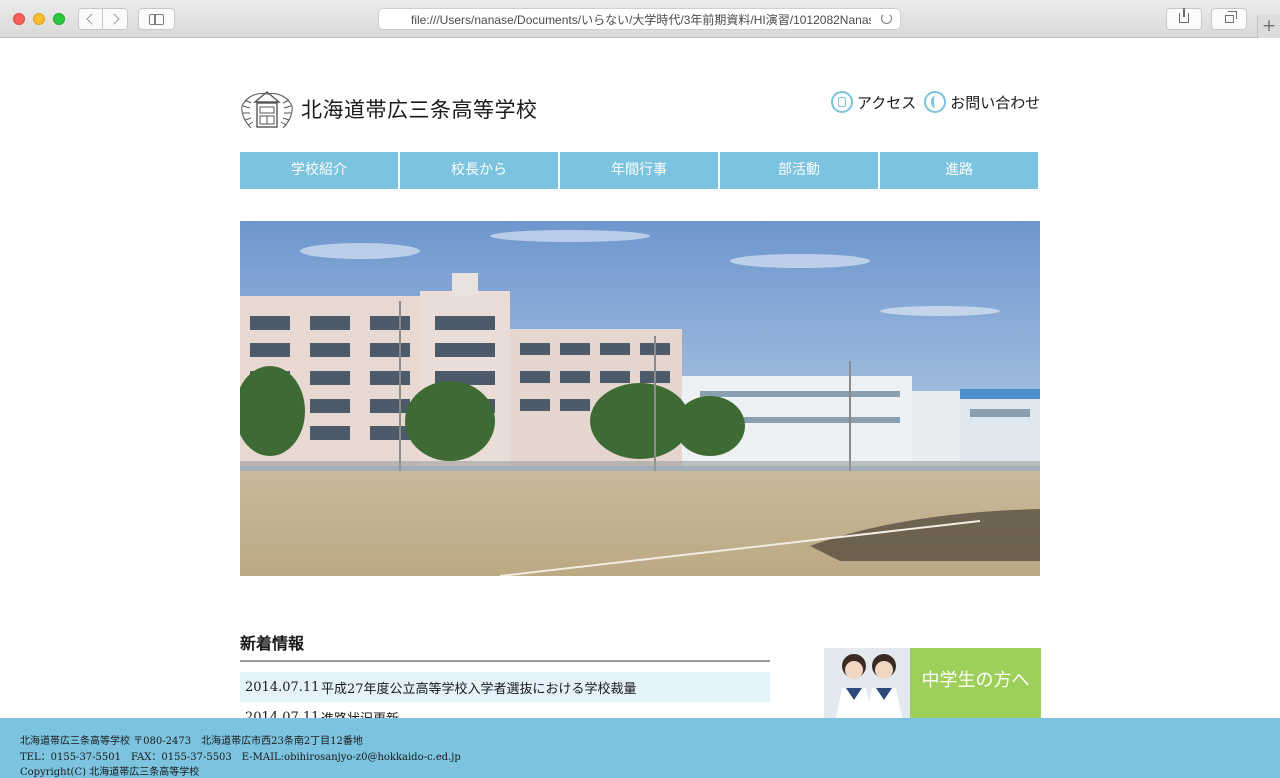  What do you see at coordinates (319, 170) in the screenshot?
I see `nav-item-school-intro: 学校紹介` at bounding box center [319, 170].